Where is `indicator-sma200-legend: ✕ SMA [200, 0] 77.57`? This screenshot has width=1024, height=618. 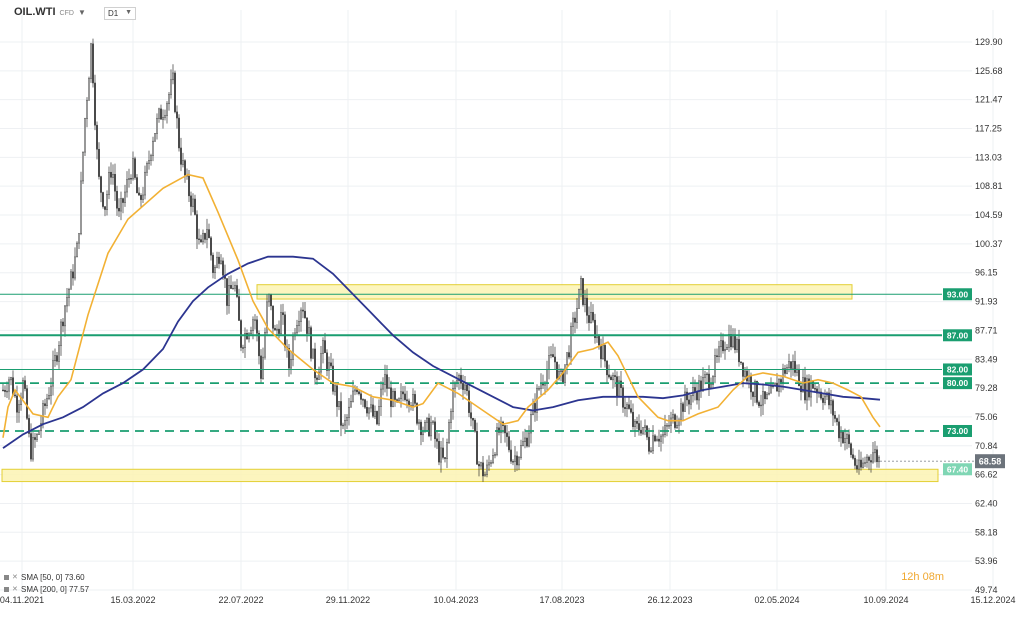
indicator-sma200-legend: ✕ SMA [200, 0] 77.57 is located at coordinates (46, 589).